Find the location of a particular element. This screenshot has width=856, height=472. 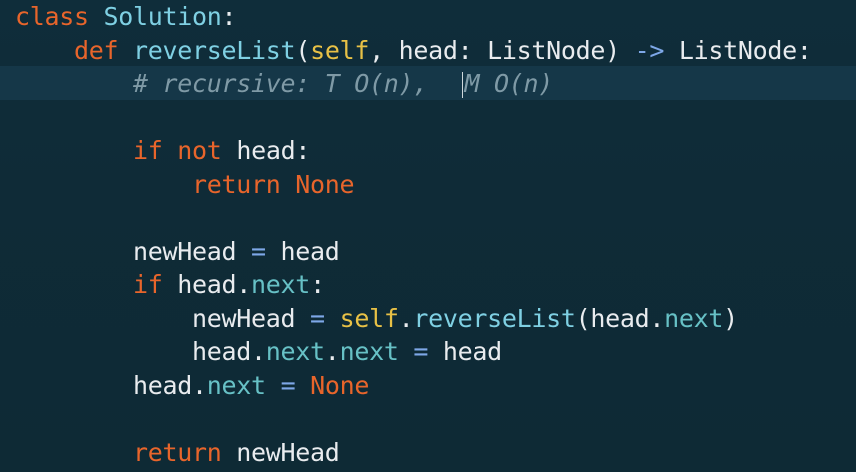

code-line: head.next.next = head is located at coordinates (258, 352).